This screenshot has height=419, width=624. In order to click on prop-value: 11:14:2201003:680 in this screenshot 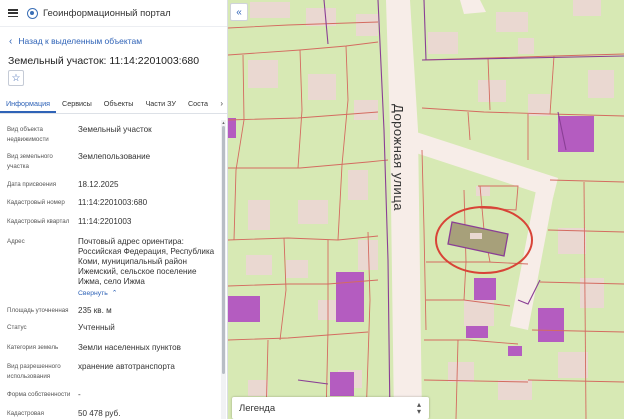, I will do `click(113, 202)`.